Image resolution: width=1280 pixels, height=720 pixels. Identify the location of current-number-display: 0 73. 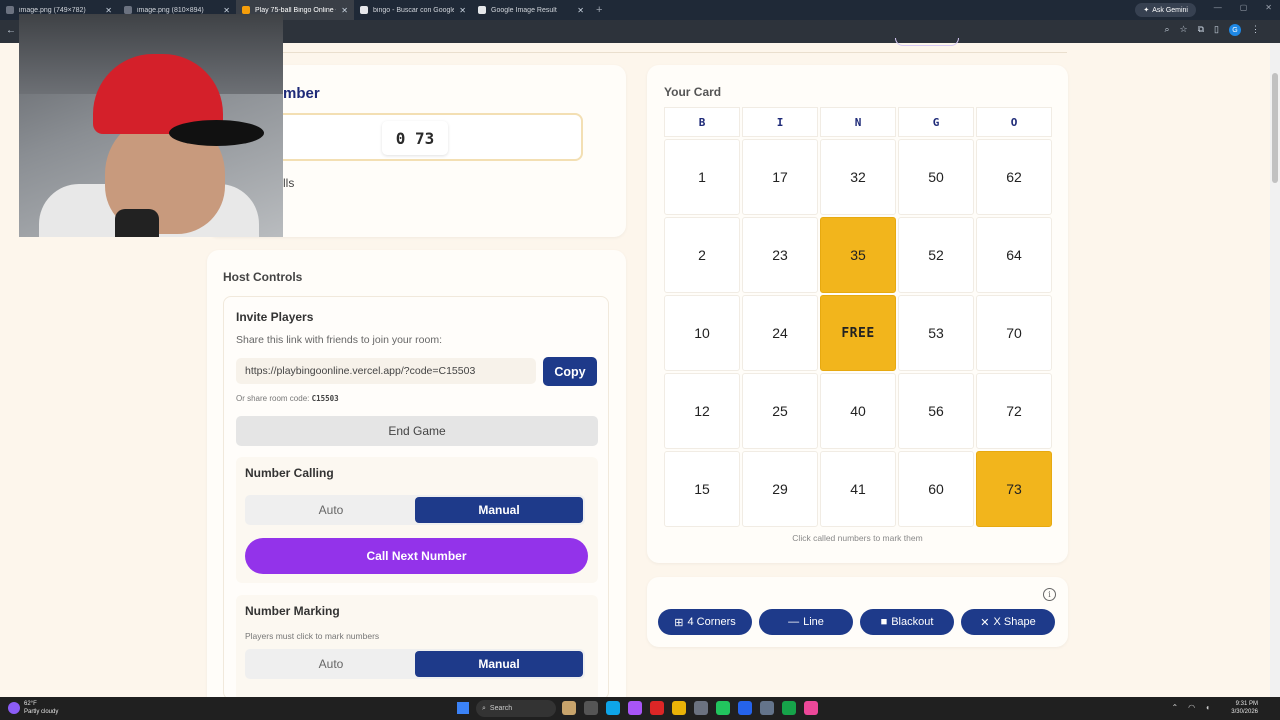
(415, 138).